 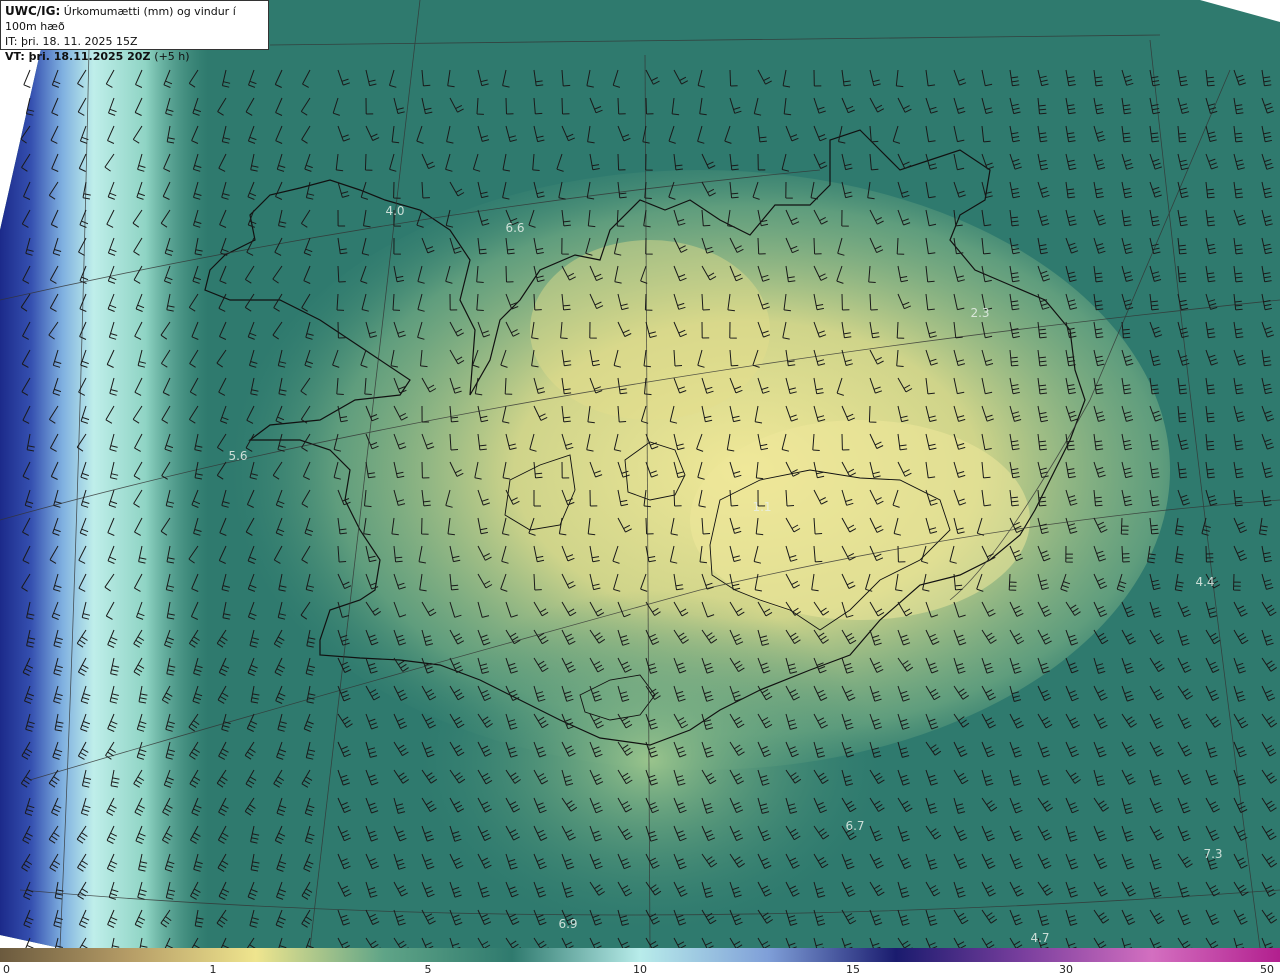 What do you see at coordinates (567, 924) in the screenshot?
I see `value-label: 6.9` at bounding box center [567, 924].